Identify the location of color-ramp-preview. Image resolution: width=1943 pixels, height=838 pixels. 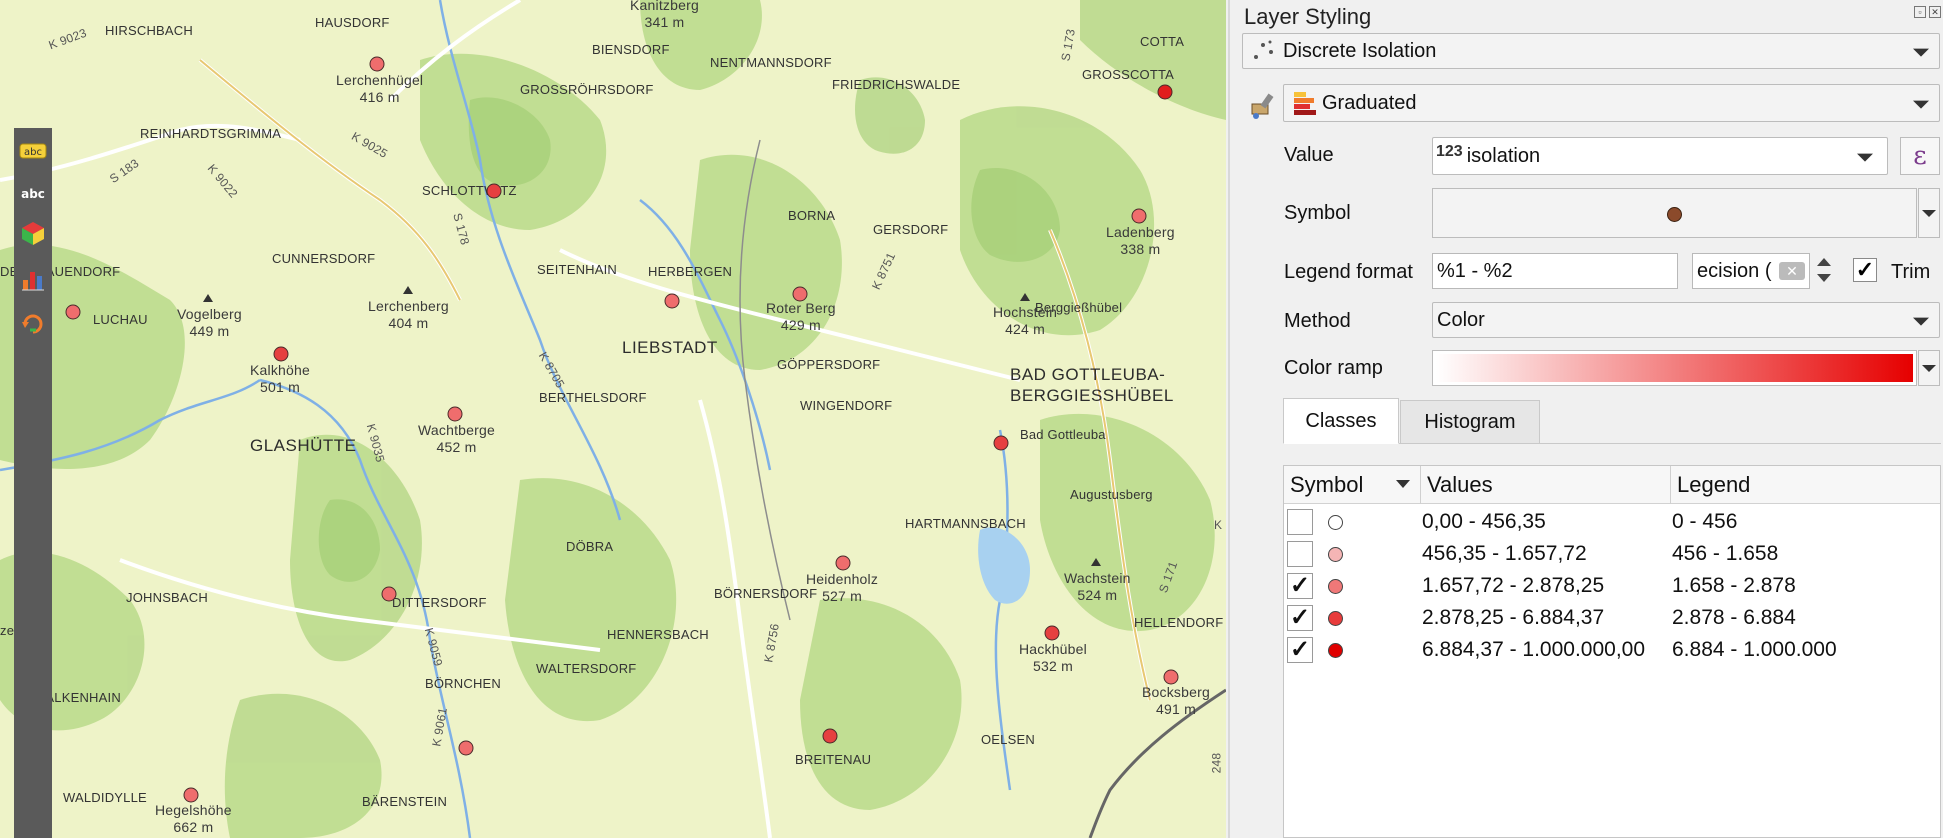
(1674, 368).